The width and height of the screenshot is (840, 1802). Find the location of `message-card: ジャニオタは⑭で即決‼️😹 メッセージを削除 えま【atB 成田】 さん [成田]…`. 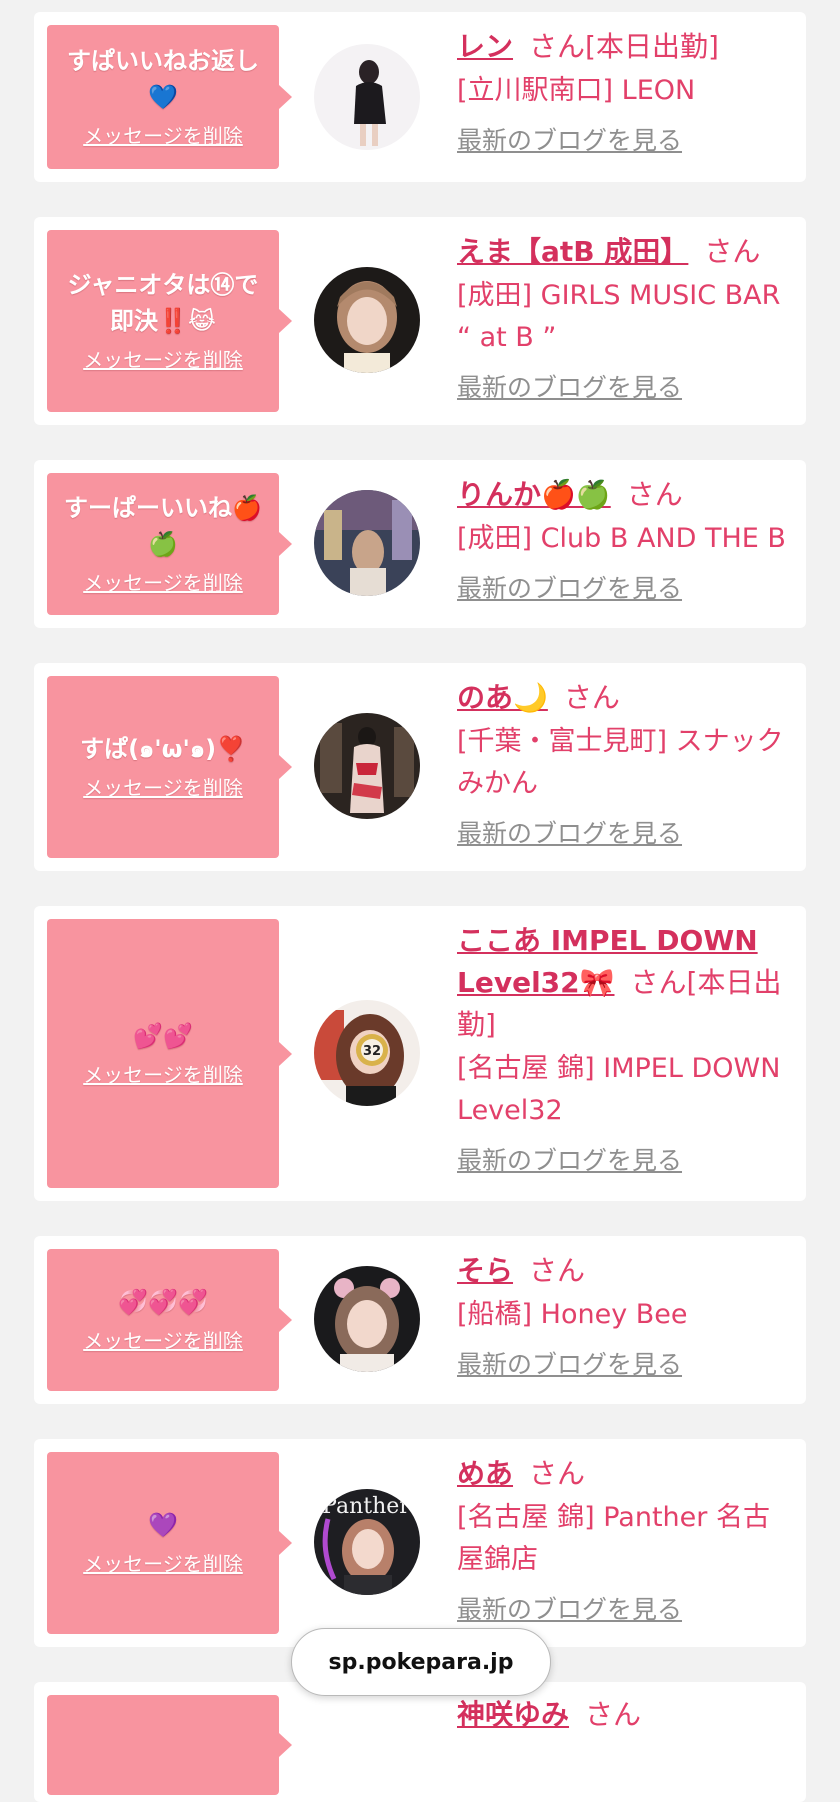

message-card: ジャニオタは⑭で即決‼️😹 メッセージを削除 えま【atB 成田】 さん [成田]… is located at coordinates (420, 321).